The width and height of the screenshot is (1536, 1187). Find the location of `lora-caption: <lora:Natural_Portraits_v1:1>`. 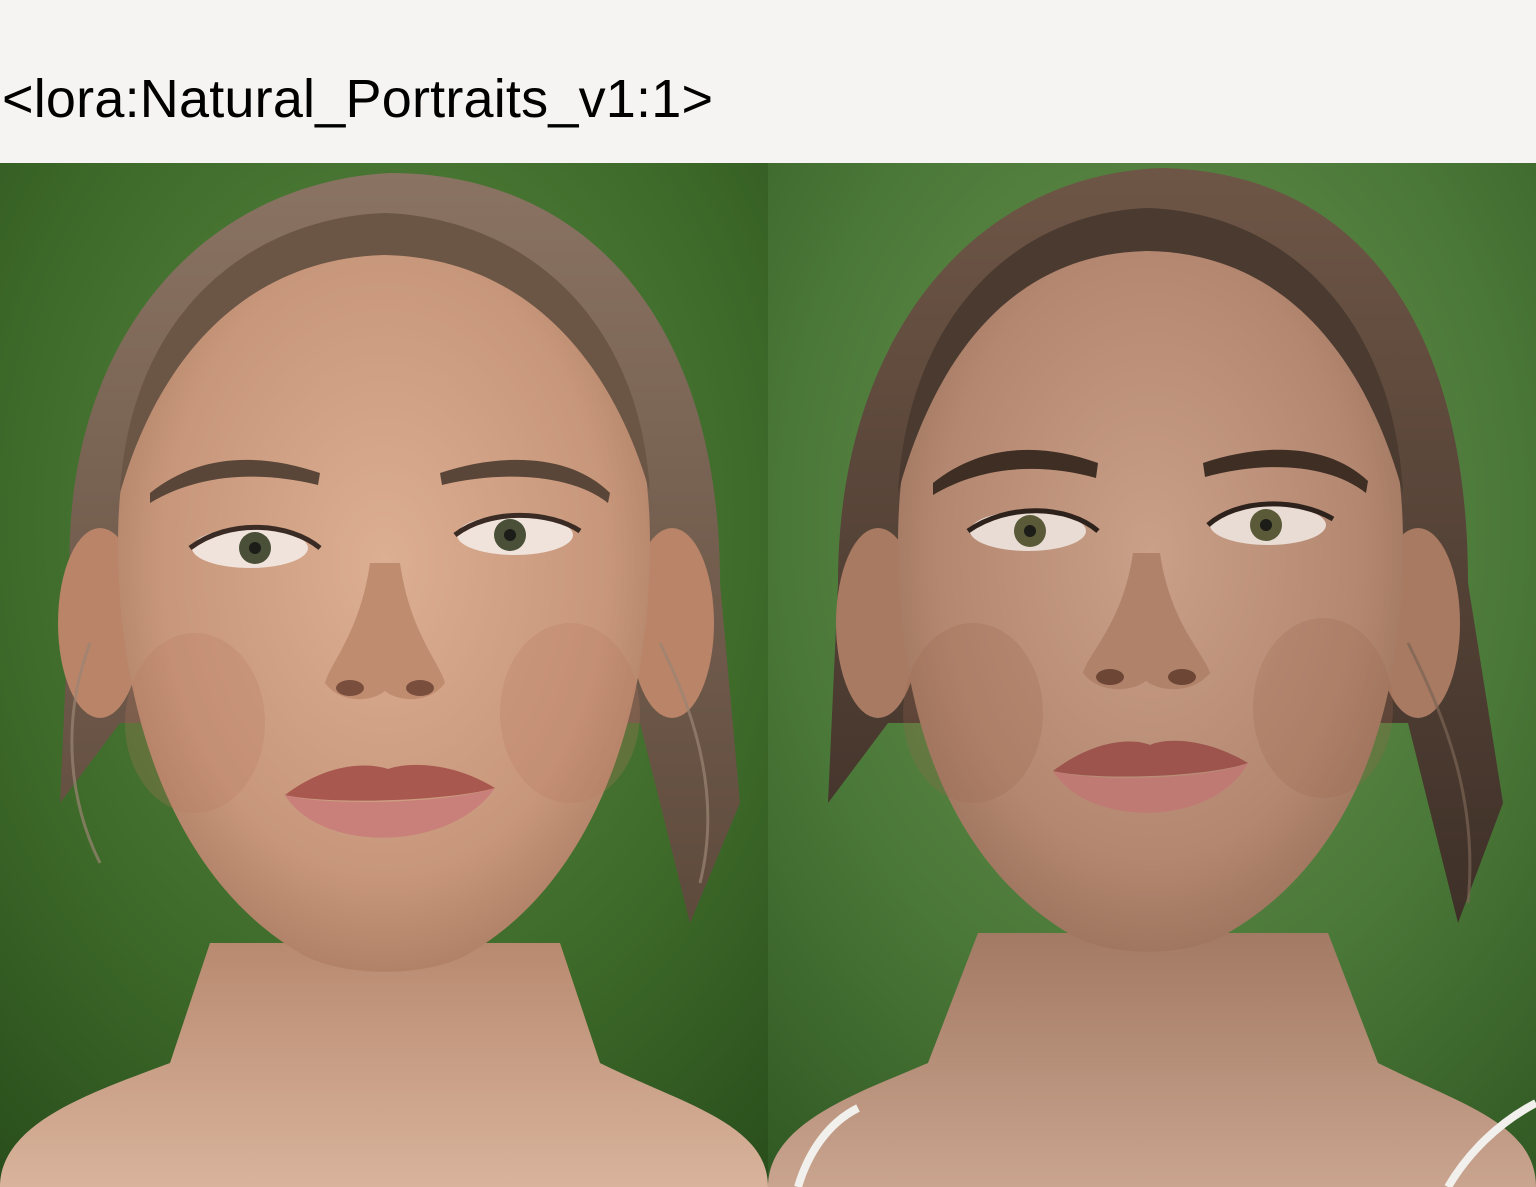

lora-caption: <lora:Natural_Portraits_v1:1> is located at coordinates (358, 99).